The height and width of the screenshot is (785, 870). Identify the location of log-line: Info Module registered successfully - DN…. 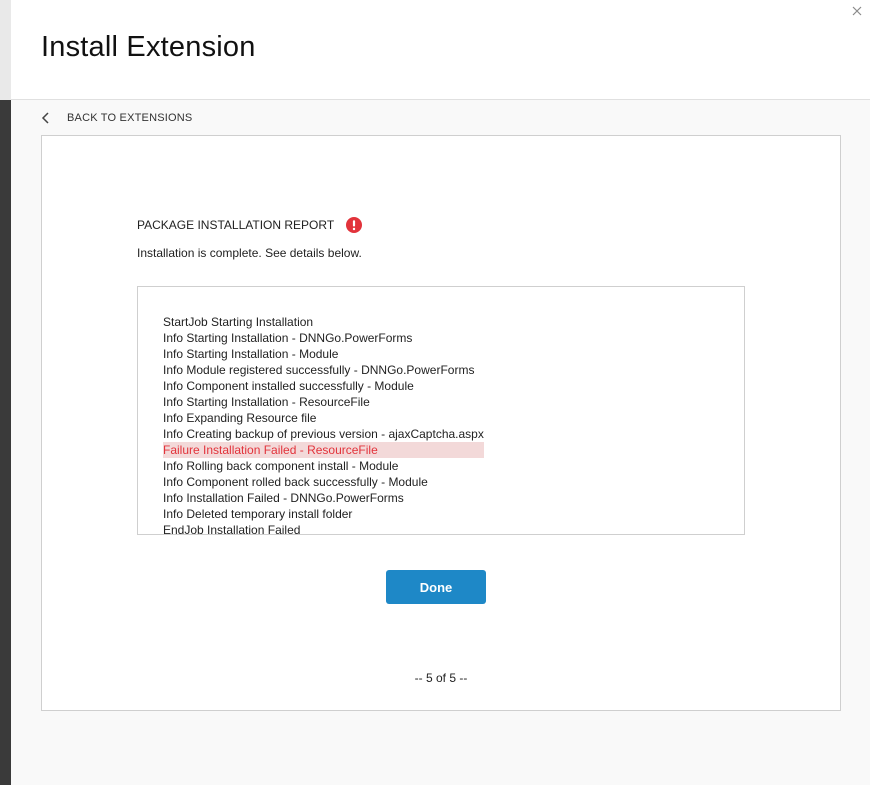
(319, 370).